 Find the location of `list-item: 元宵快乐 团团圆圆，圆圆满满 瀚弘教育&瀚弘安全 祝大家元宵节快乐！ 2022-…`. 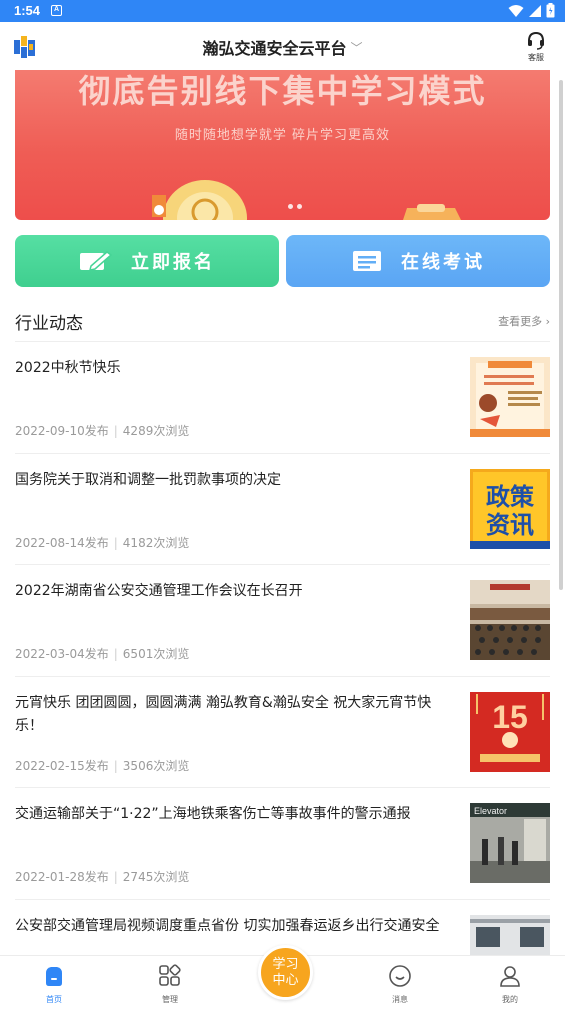

list-item: 元宵快乐 团团圆圆，圆圆满满 瀚弘教育&瀚弘安全 祝大家元宵节快乐！ 2022-… is located at coordinates (282, 732).